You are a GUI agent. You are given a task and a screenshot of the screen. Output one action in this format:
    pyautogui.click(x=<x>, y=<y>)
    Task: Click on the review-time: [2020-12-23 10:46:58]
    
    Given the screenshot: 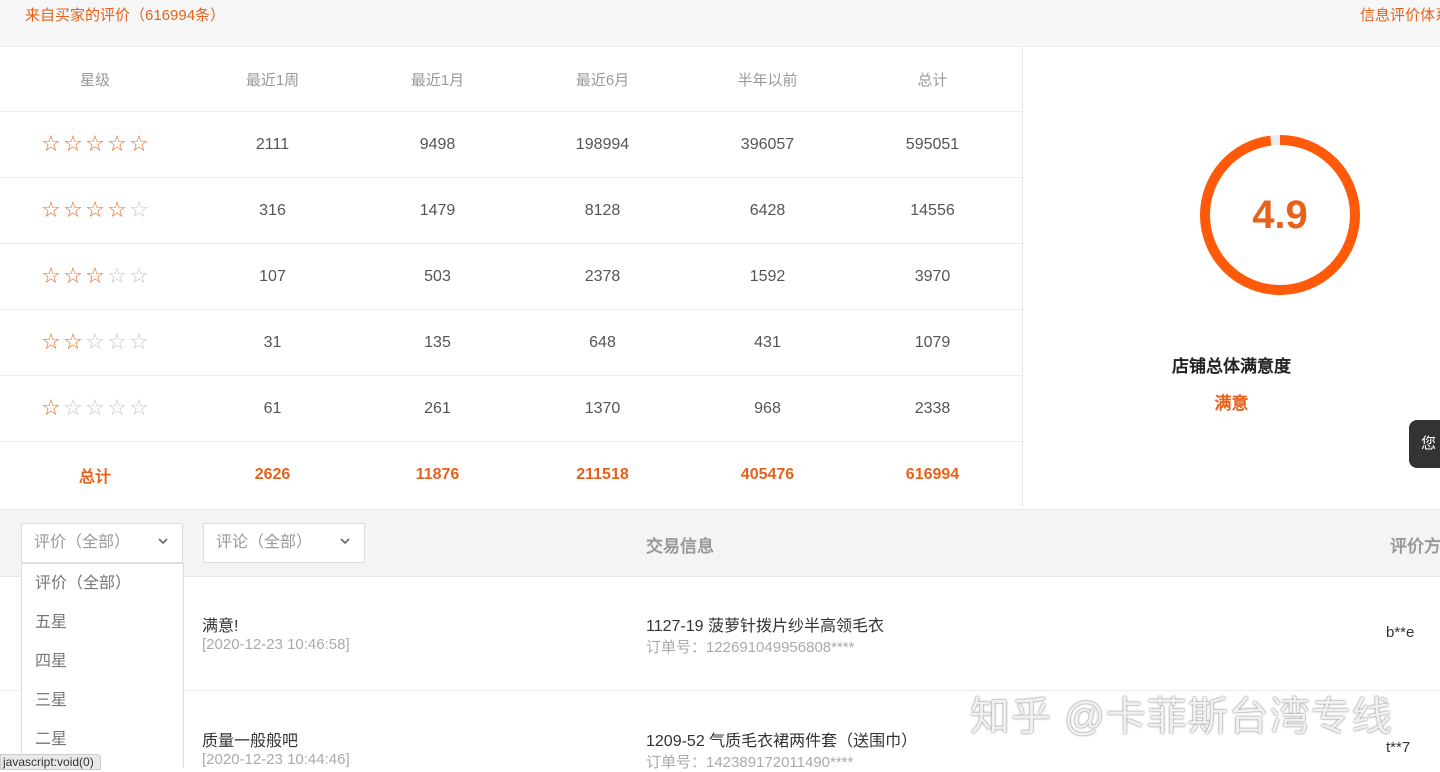 What is the action you would take?
    pyautogui.click(x=276, y=644)
    